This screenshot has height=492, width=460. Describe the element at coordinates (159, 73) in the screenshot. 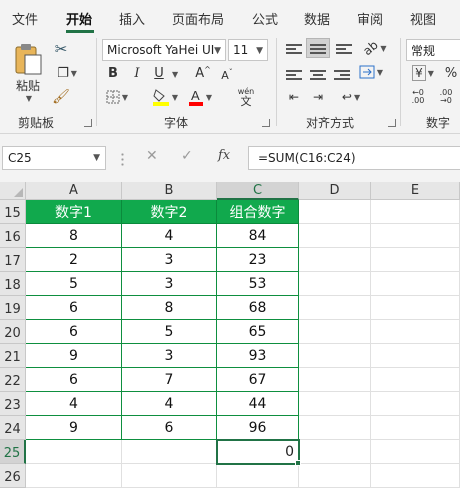

I see `underline-button: U` at that location.